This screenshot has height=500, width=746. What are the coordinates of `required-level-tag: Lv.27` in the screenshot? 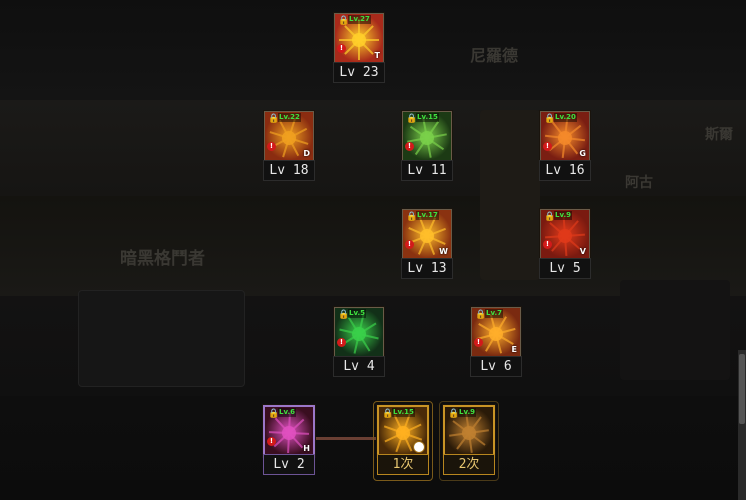 It's located at (359, 19).